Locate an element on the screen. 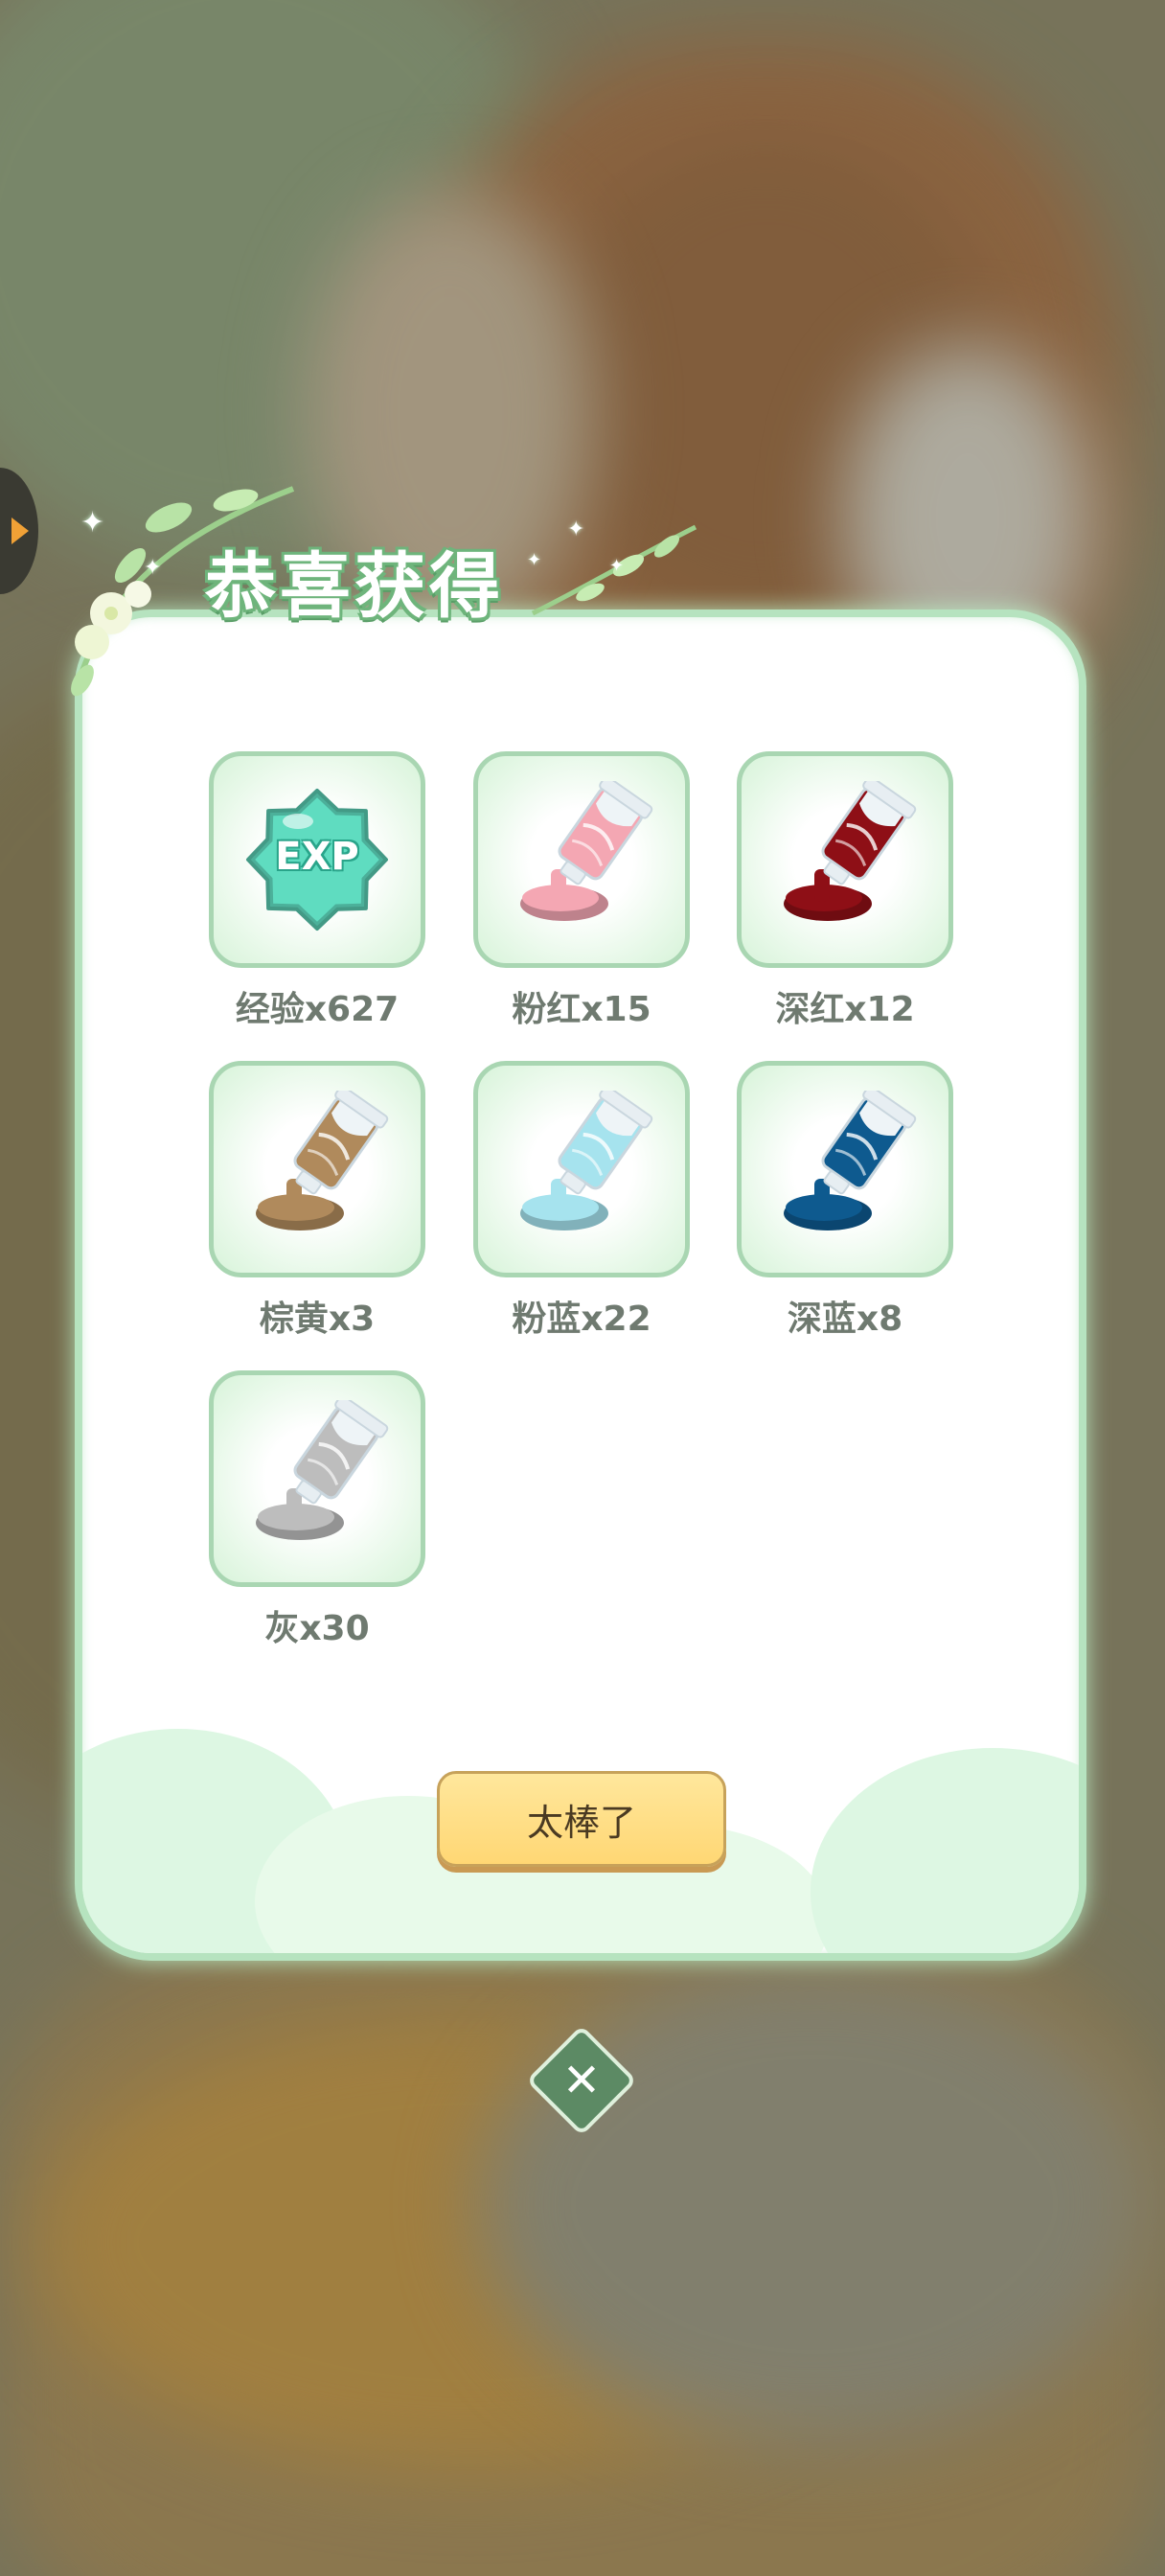 The image size is (1165, 2576). reward-label: 棕黄x3 is located at coordinates (317, 1319).